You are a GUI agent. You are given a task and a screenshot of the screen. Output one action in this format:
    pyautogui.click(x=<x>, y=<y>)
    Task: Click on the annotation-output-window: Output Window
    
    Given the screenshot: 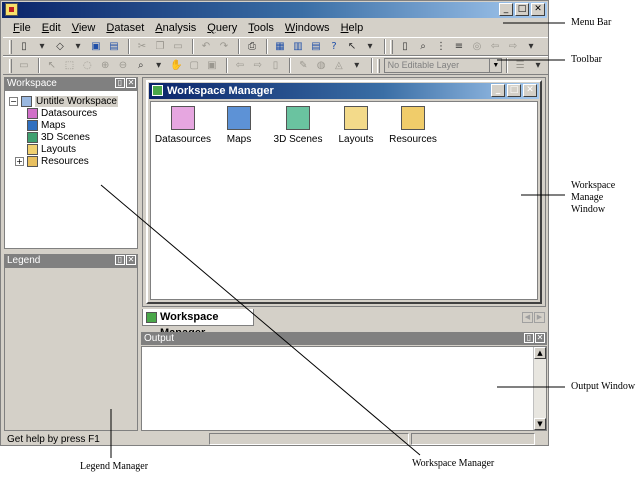 What is the action you would take?
    pyautogui.click(x=603, y=386)
    